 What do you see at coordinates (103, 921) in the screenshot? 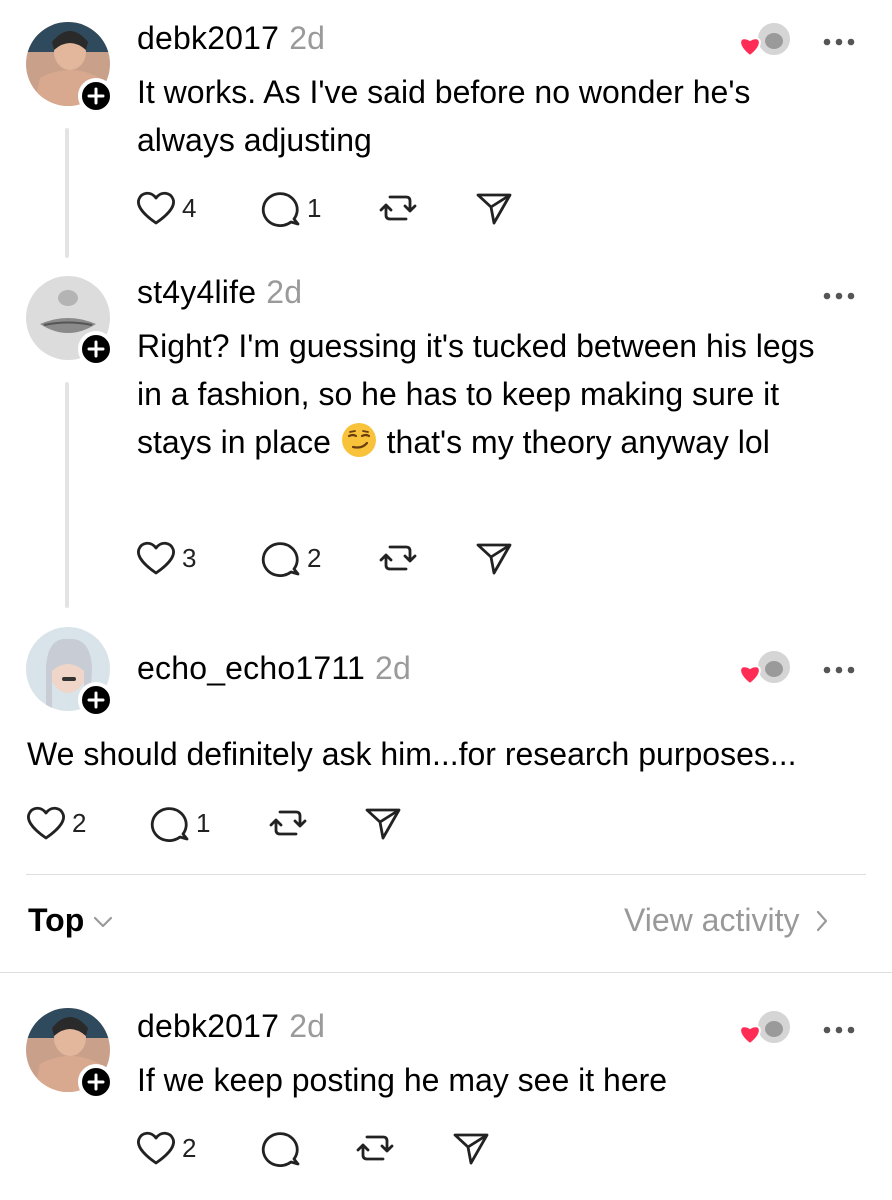
I see `chevron-down-icon` at bounding box center [103, 921].